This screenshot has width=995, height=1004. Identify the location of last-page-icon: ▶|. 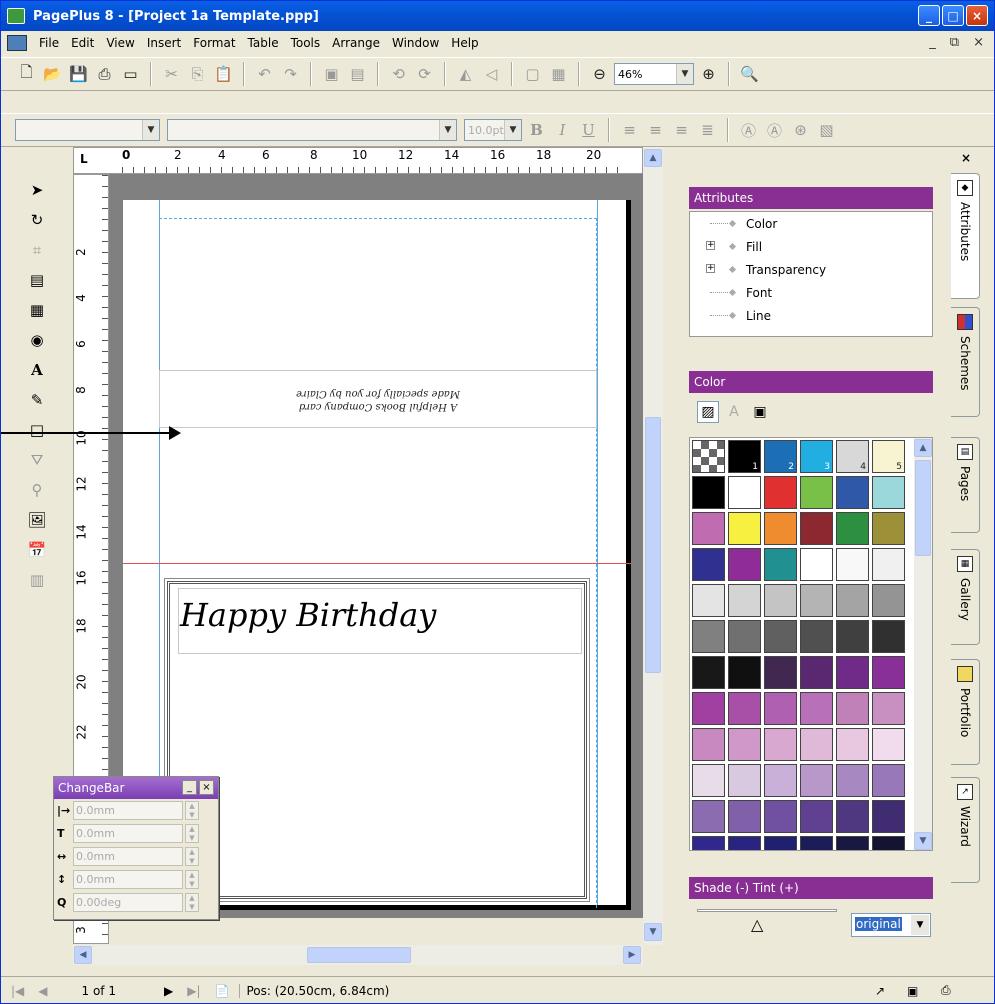
(193, 991).